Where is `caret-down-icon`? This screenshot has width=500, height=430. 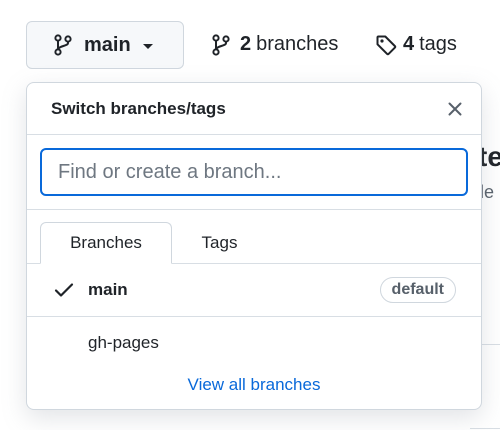
caret-down-icon is located at coordinates (147, 46).